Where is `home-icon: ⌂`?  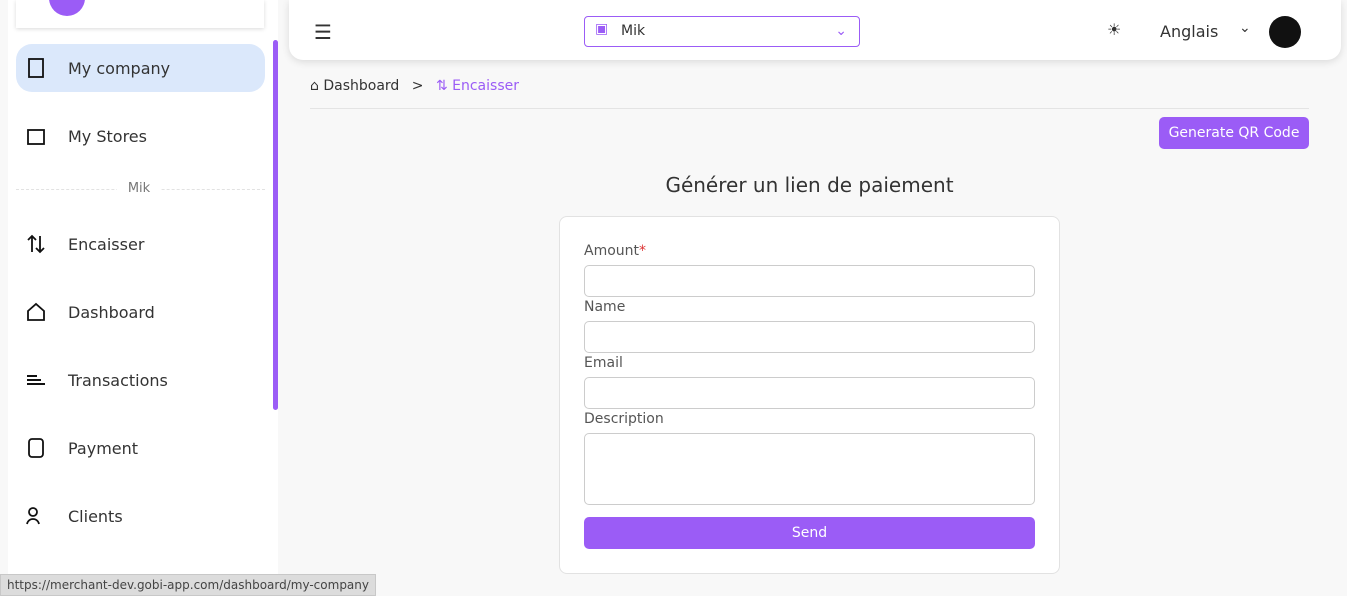 home-icon: ⌂ is located at coordinates (314, 86).